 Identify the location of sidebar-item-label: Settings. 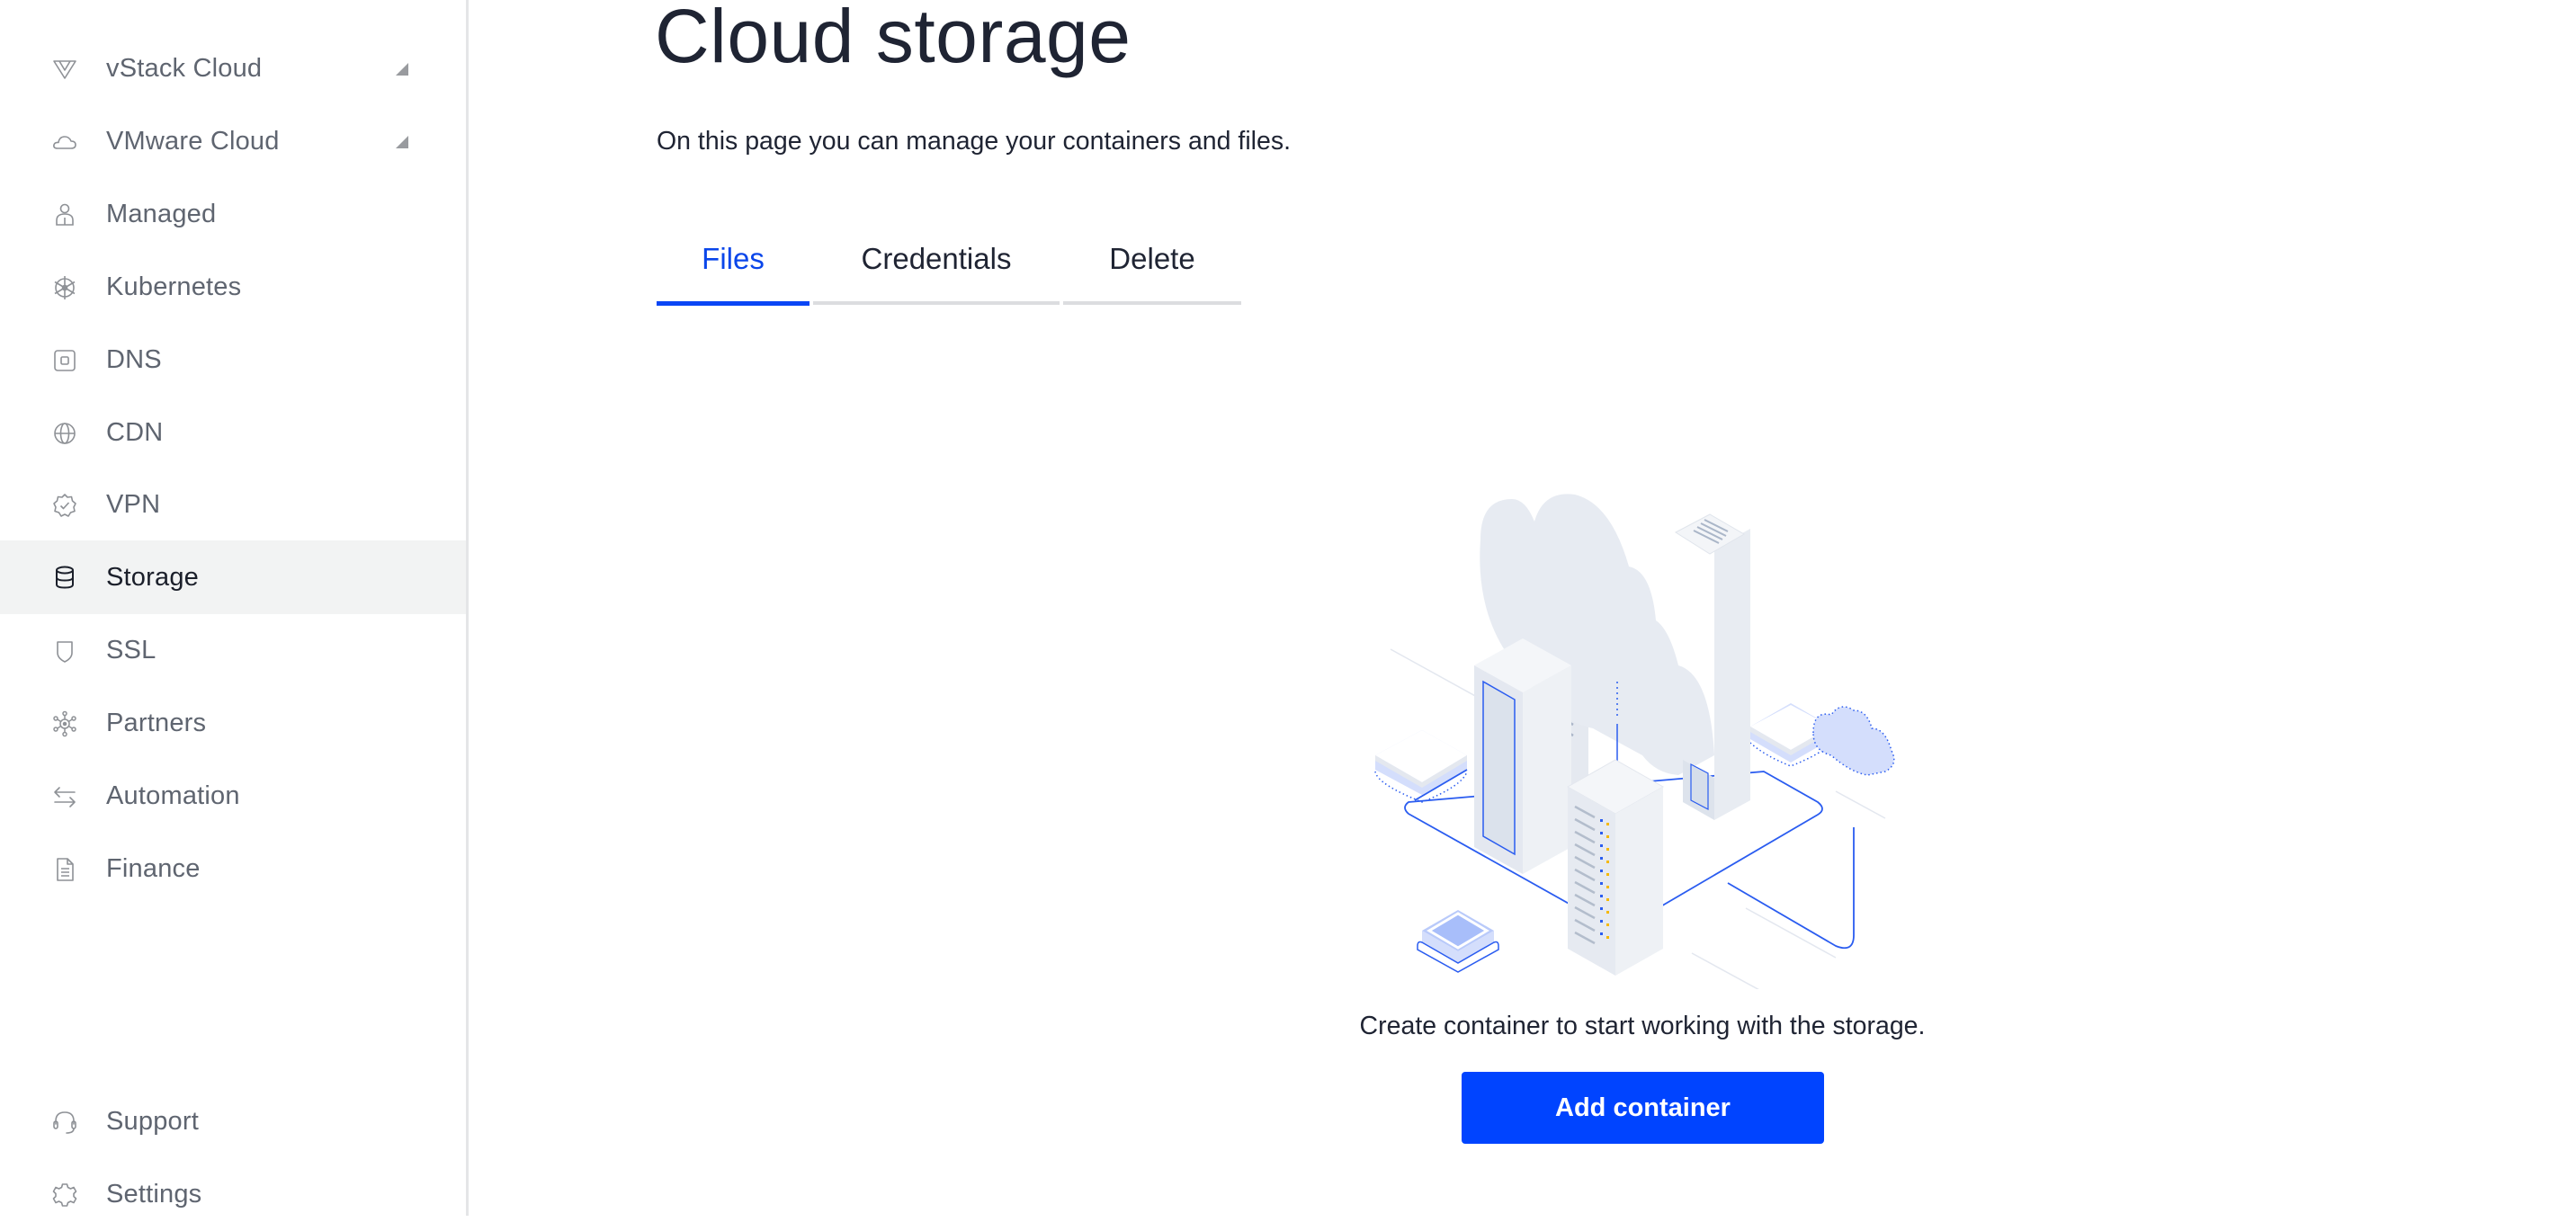
(154, 1194).